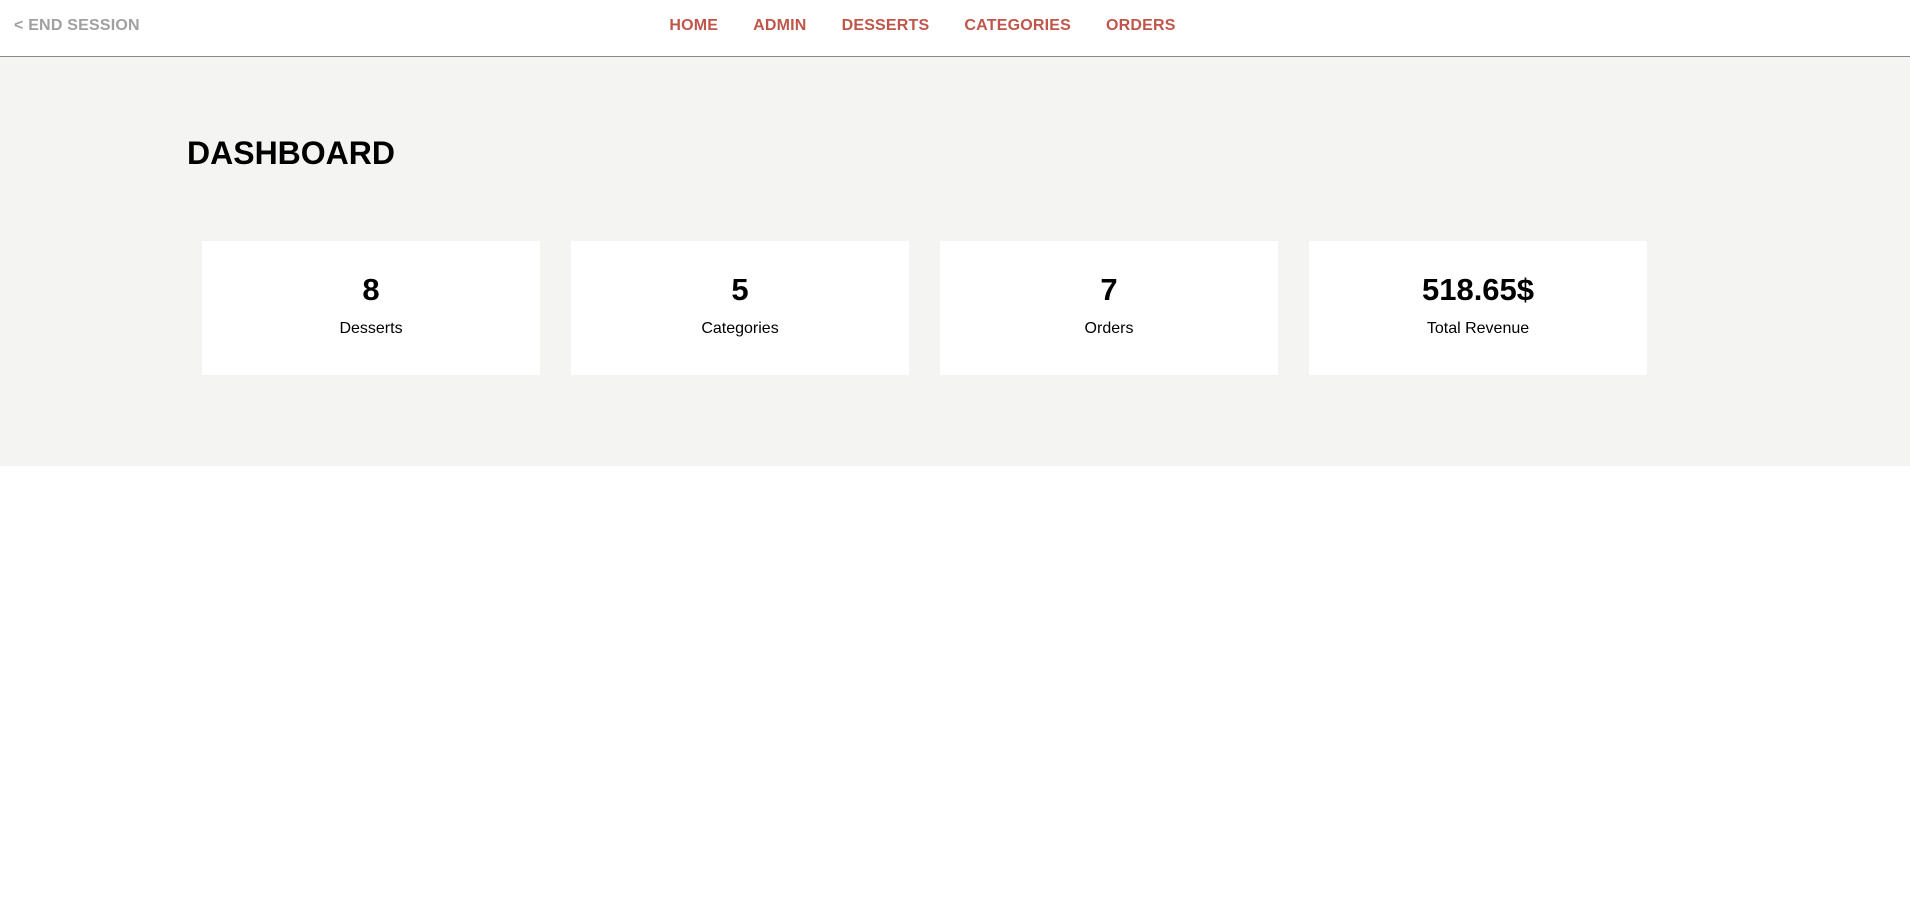  What do you see at coordinates (740, 308) in the screenshot?
I see `stat-card-categories: 5 Categories` at bounding box center [740, 308].